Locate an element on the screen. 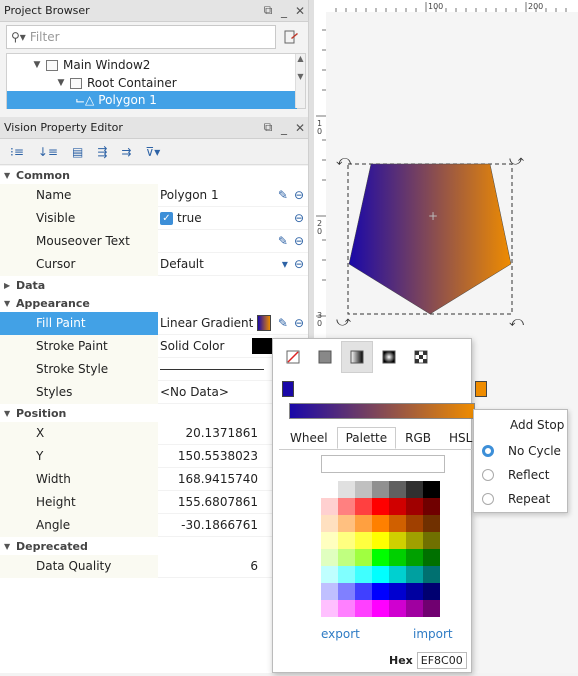 This screenshot has width=578, height=676. tree-item-root-container: ▼ Root Container is located at coordinates (116, 83).